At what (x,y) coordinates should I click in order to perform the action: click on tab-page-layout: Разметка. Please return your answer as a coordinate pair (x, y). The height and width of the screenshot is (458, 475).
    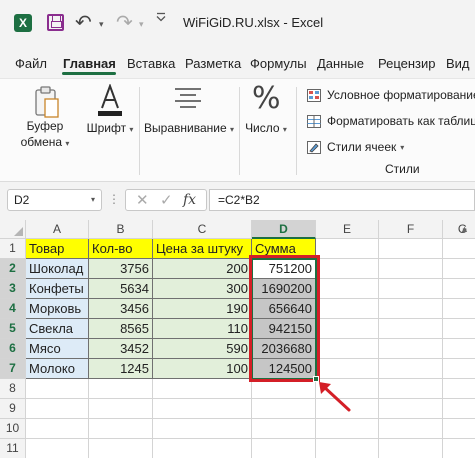
    Looking at the image, I should click on (213, 63).